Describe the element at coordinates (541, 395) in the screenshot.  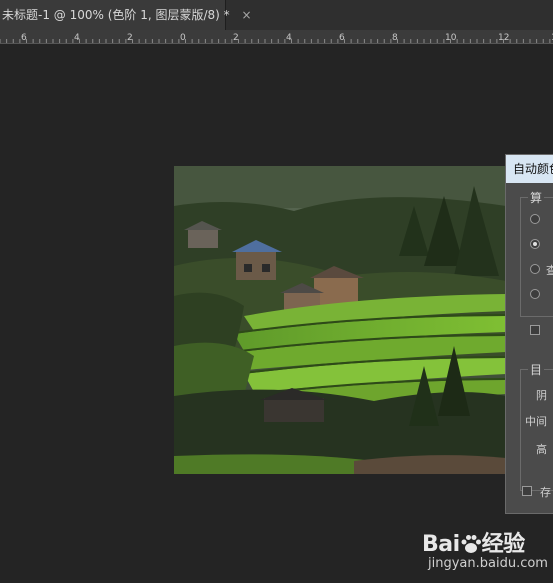
I see `shadows-label: 阴` at that location.